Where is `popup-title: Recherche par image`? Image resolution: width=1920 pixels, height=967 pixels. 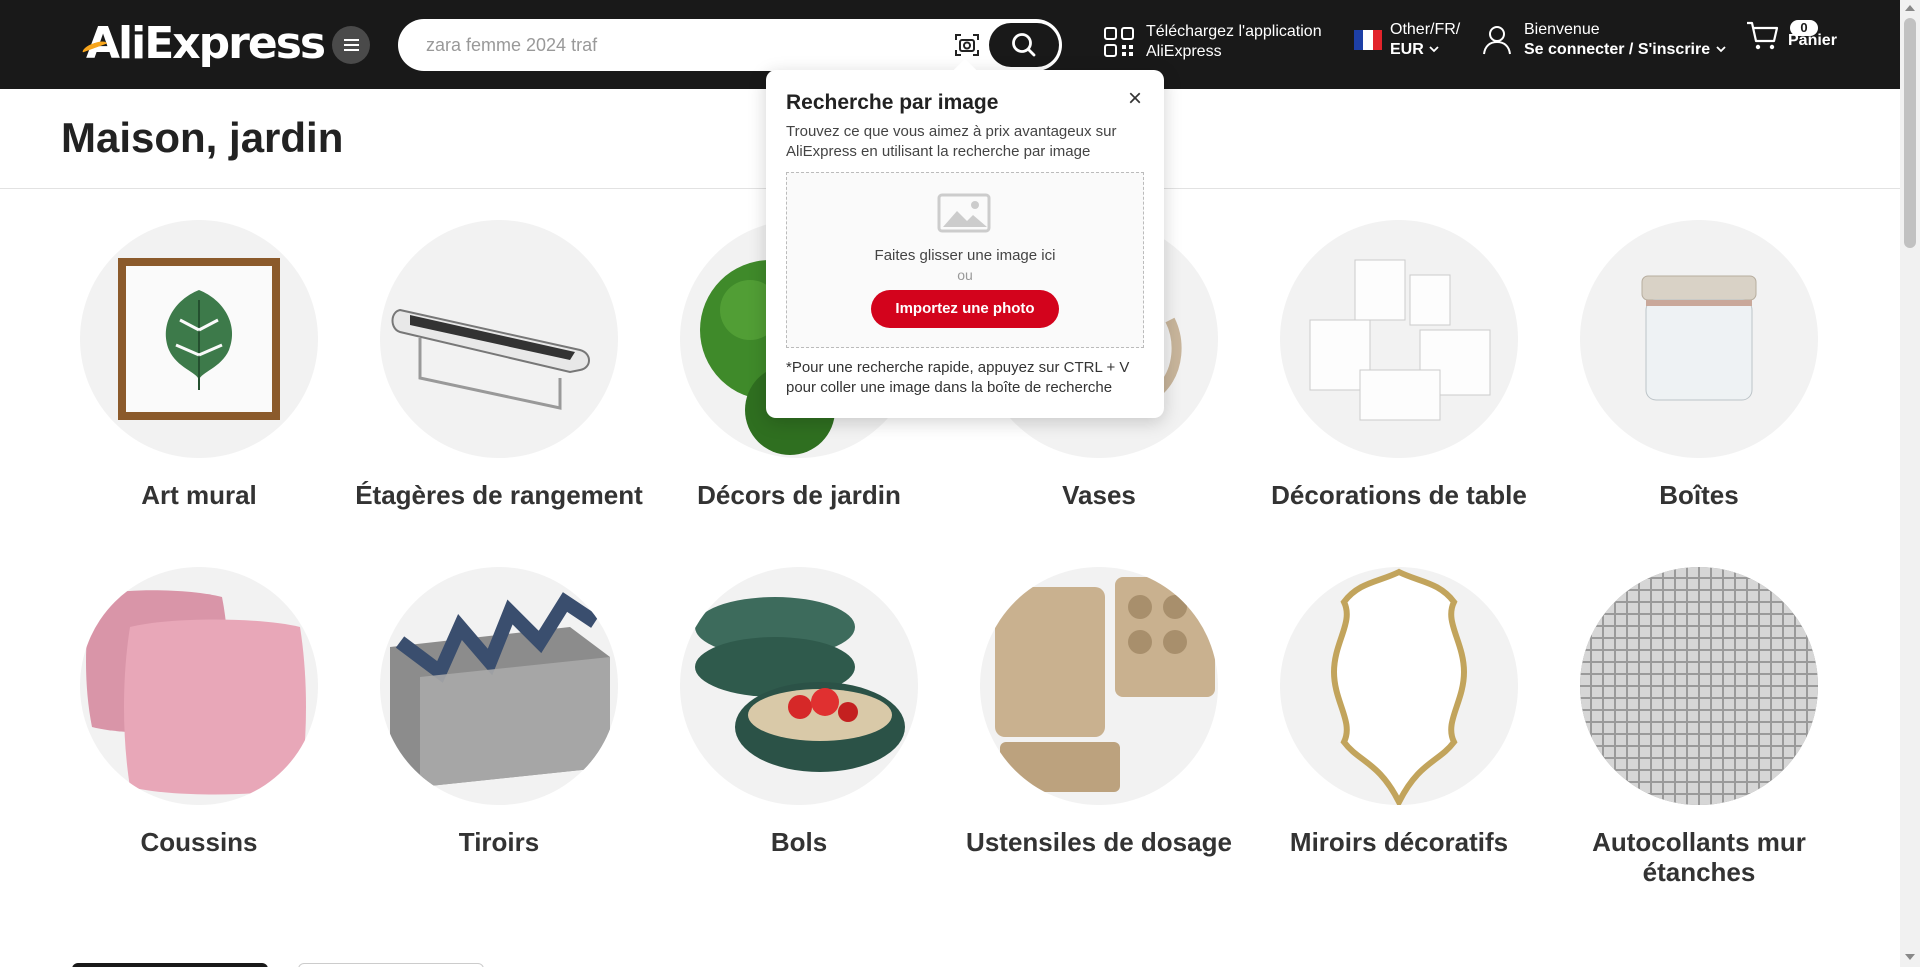
popup-title: Recherche par image is located at coordinates (892, 102).